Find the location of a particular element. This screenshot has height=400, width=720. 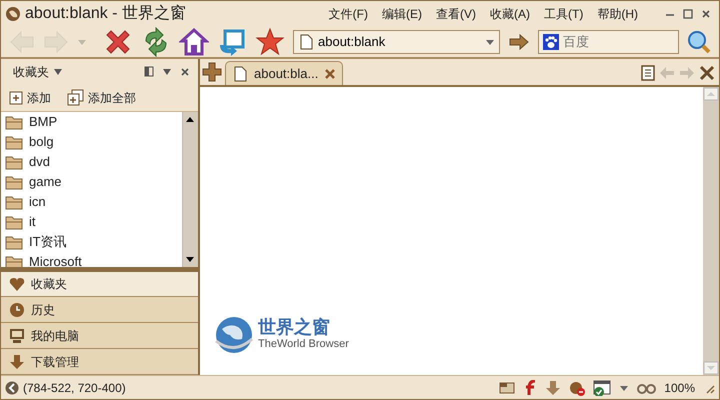

address-input: about:blank is located at coordinates (399, 42).